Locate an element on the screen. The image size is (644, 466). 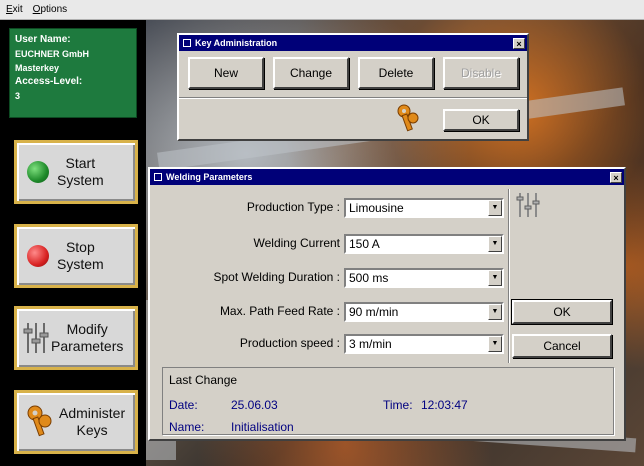
key-admin-titlebar: Key Administration × is located at coordinates (353, 43).